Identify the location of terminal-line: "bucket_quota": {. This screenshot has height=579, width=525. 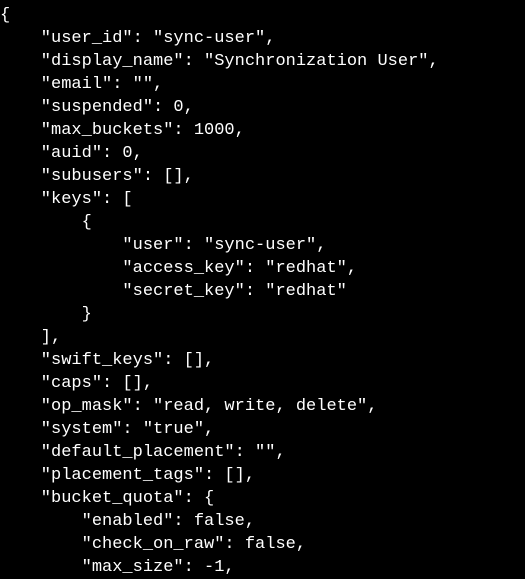
(107, 498).